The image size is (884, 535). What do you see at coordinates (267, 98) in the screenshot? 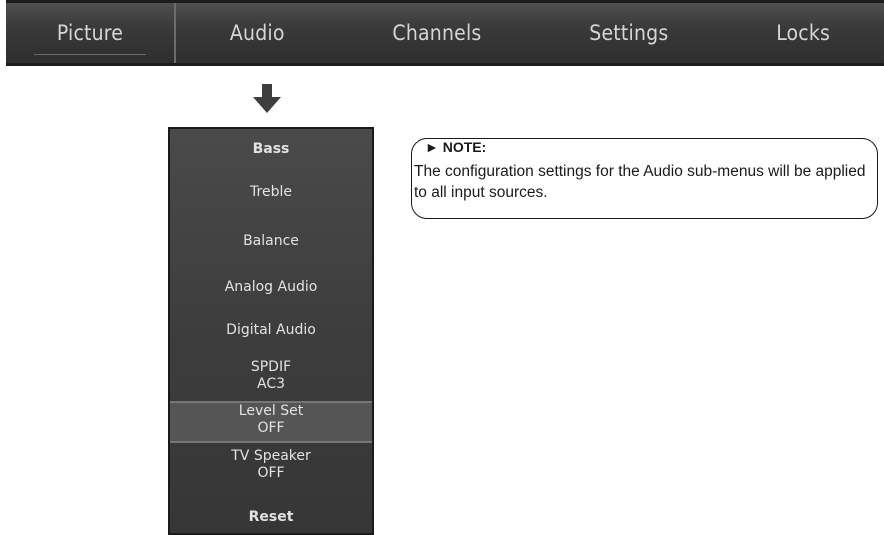
I see `down-arrow-icon` at bounding box center [267, 98].